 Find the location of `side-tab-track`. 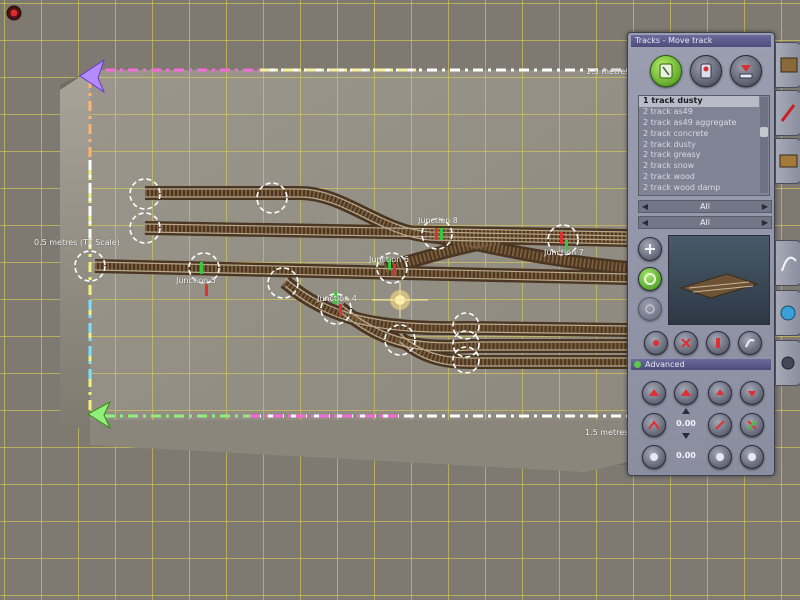

side-tab-track is located at coordinates (787, 65).